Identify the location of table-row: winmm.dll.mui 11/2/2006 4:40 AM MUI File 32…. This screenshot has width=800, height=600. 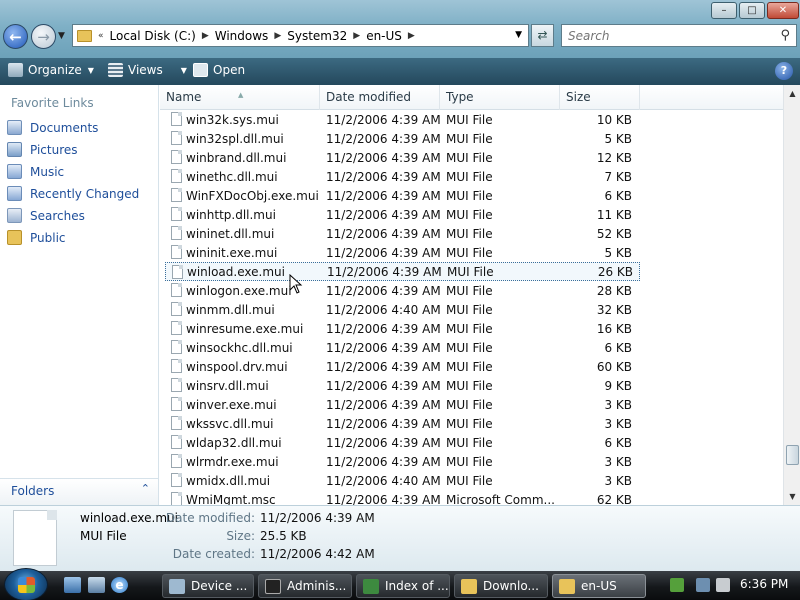
(402, 309).